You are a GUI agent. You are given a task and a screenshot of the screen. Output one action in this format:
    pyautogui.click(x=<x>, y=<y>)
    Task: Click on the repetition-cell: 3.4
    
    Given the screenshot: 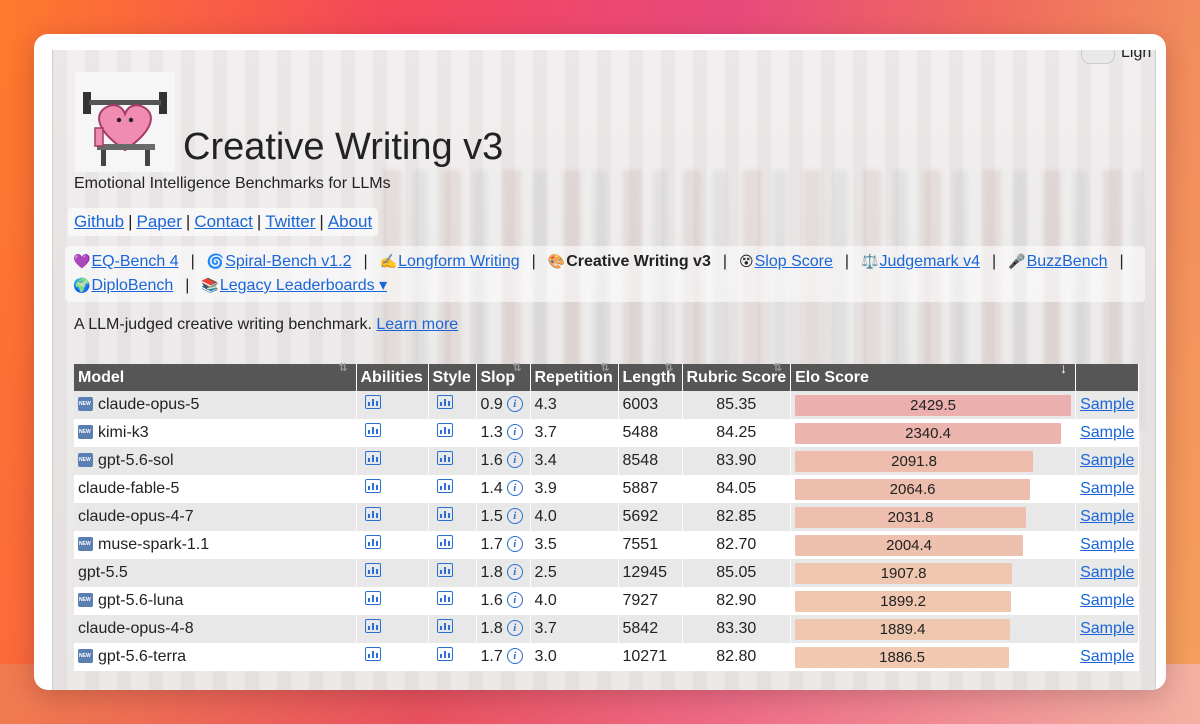 What is the action you would take?
    pyautogui.click(x=574, y=461)
    